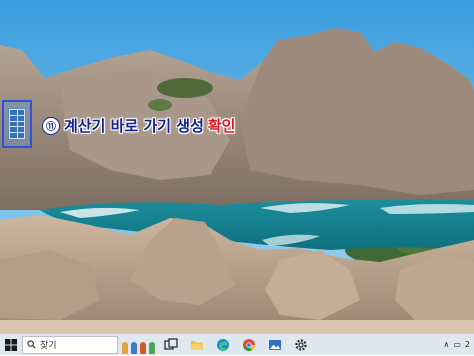 This screenshot has width=474, height=356. I want to click on instruction-caption: ⑪ 계산기 바로 가기 생성 확인, so click(138, 125).